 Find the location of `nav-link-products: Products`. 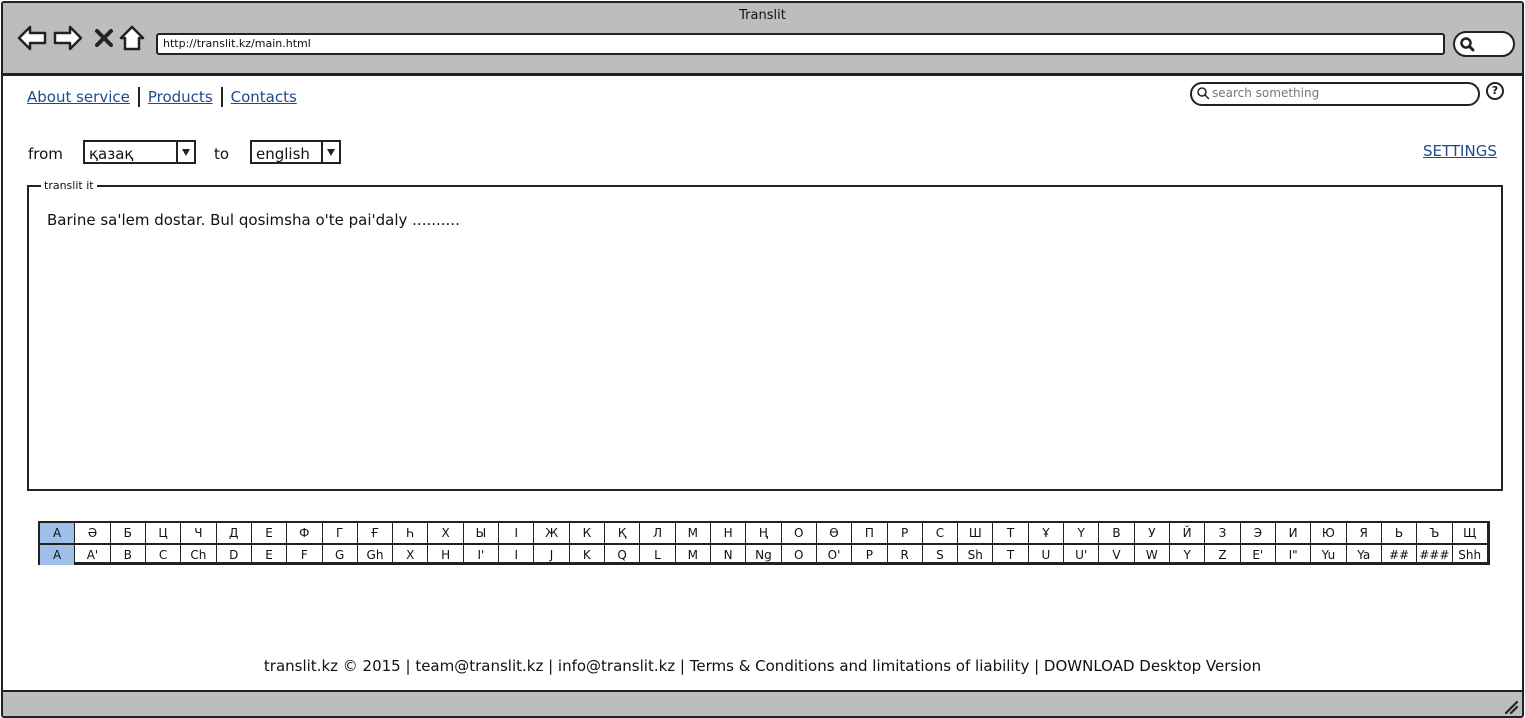

nav-link-products: Products is located at coordinates (180, 97).